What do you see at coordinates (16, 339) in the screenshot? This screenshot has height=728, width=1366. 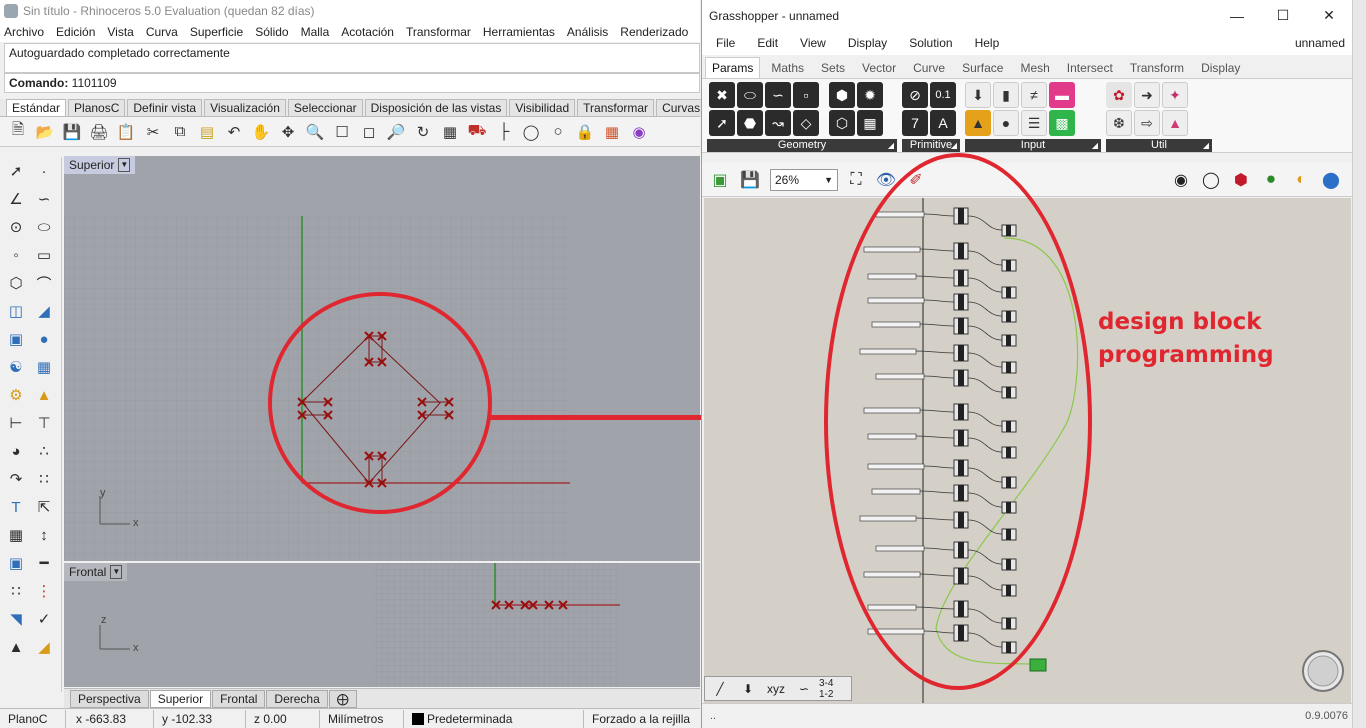 I see `box-icon: ▣` at bounding box center [16, 339].